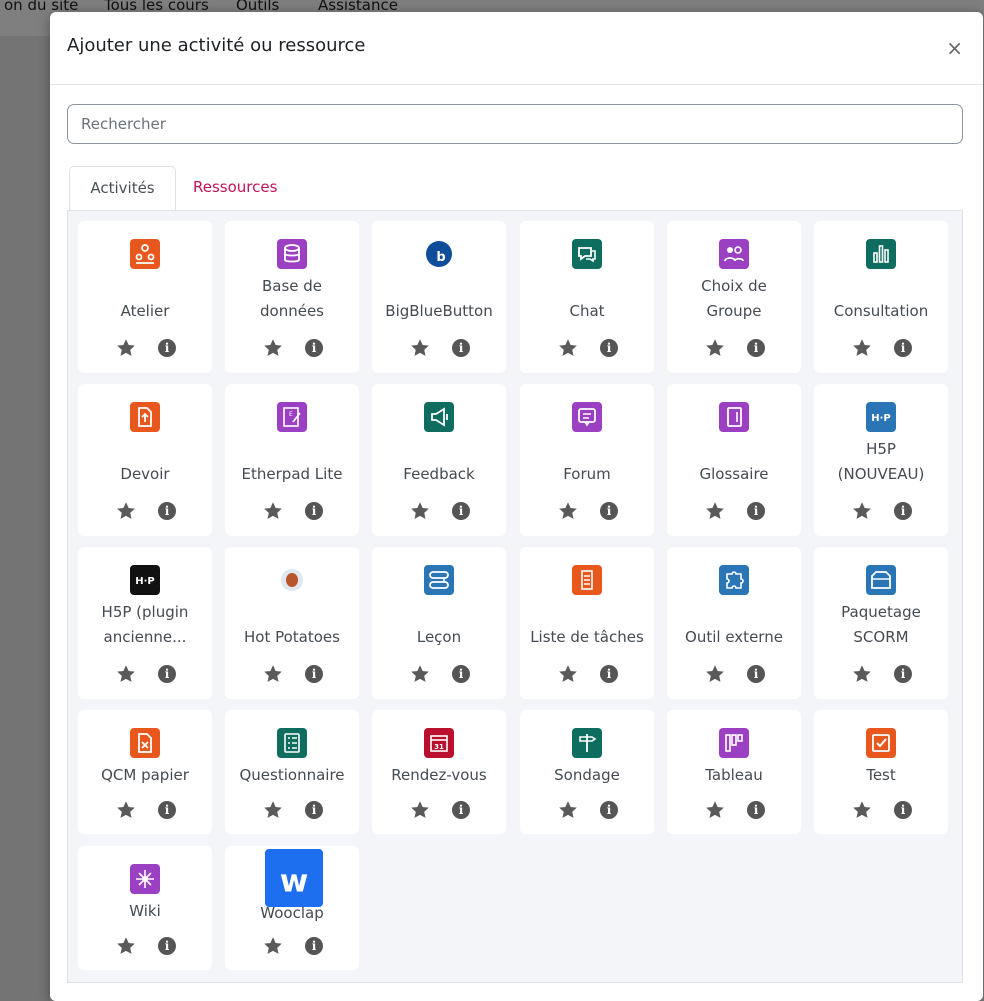 The image size is (984, 1001). What do you see at coordinates (734, 775) in the screenshot?
I see `activity-name: Tableau` at bounding box center [734, 775].